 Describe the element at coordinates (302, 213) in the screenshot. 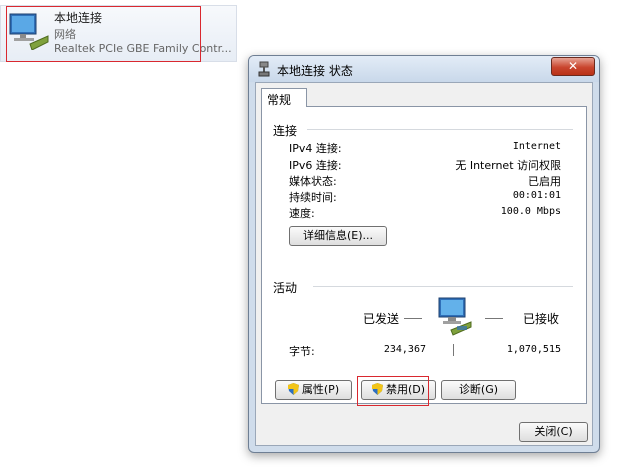

I see `speed-label: 速度:` at that location.